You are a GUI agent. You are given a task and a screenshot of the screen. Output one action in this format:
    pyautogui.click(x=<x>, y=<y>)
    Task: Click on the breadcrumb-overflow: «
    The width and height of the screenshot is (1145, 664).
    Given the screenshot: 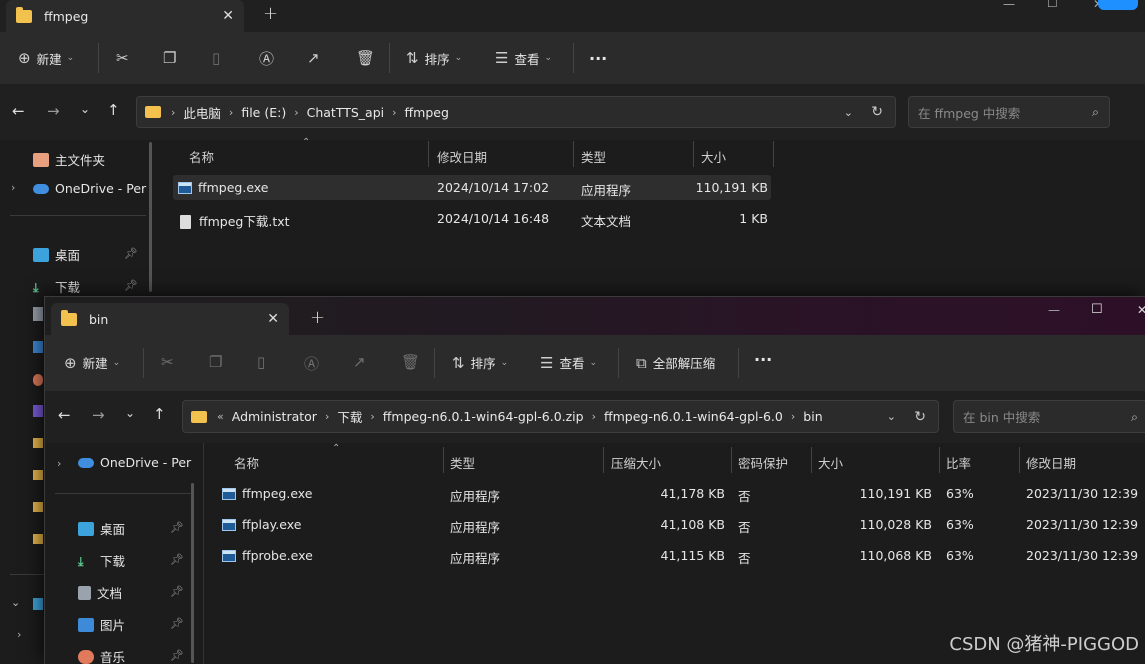 What is the action you would take?
    pyautogui.click(x=220, y=416)
    